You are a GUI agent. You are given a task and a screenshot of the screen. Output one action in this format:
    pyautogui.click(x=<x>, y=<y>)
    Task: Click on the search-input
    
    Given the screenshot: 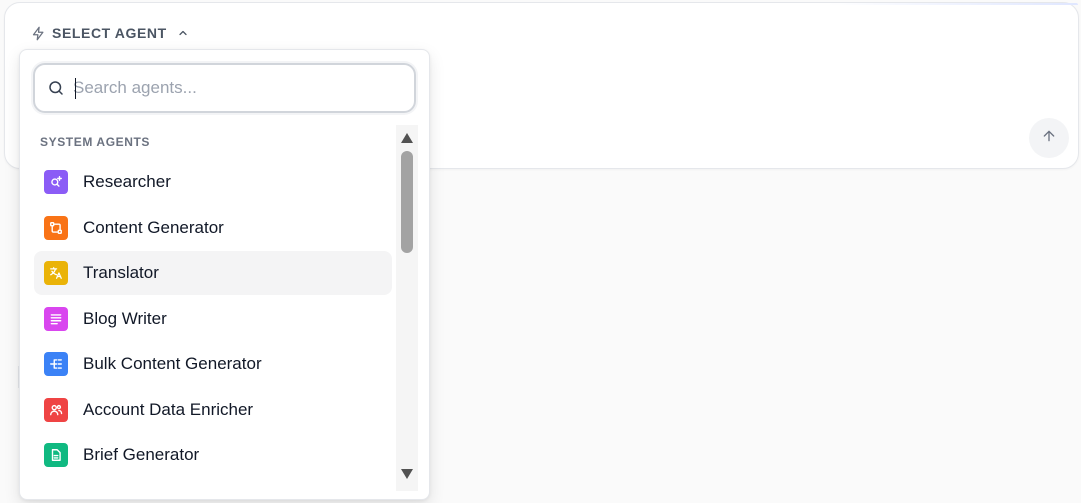 What is the action you would take?
    pyautogui.click(x=238, y=88)
    